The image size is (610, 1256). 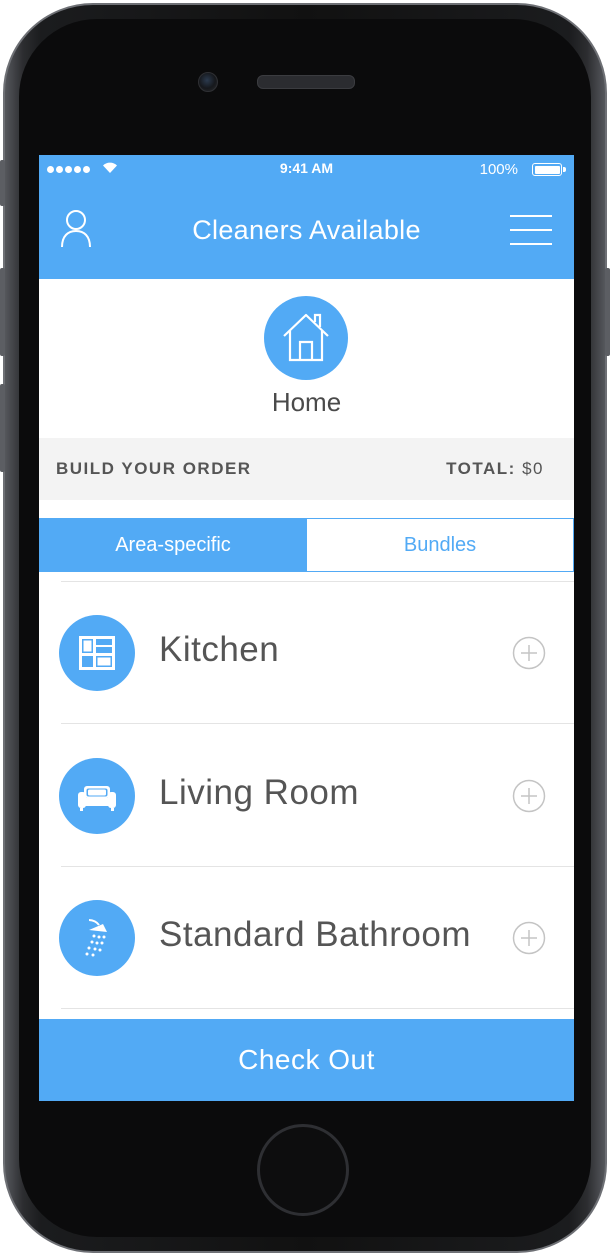 I want to click on segmented-control: Area-specific Bundles, so click(x=306, y=545).